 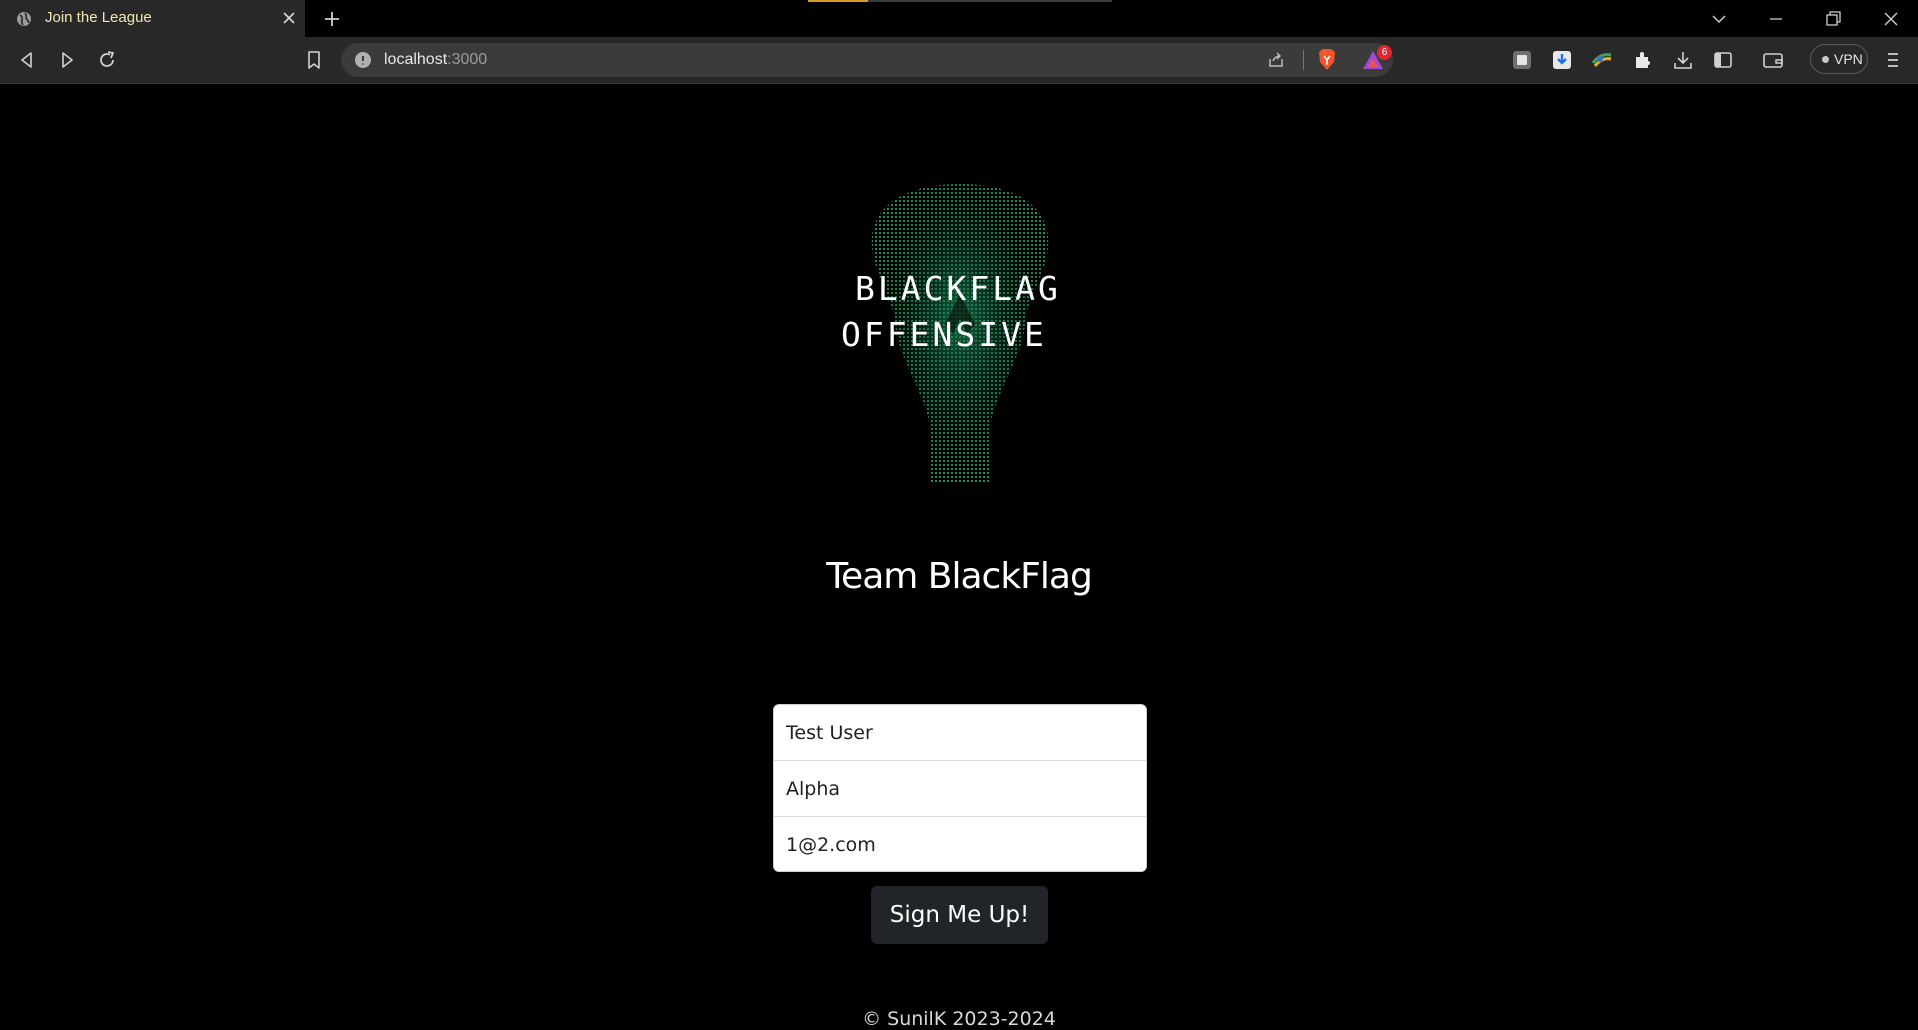 What do you see at coordinates (959, 915) in the screenshot?
I see `sign-up-button: Sign Me Up!` at bounding box center [959, 915].